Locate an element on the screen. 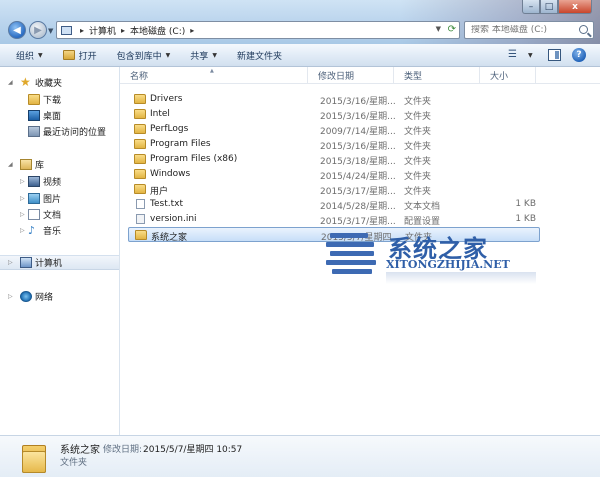 The height and width of the screenshot is (477, 600). address-bar: ▸ 计算机 ▸ 本地磁盘 (C:) ▸ ▼ ⟳ is located at coordinates (258, 30).